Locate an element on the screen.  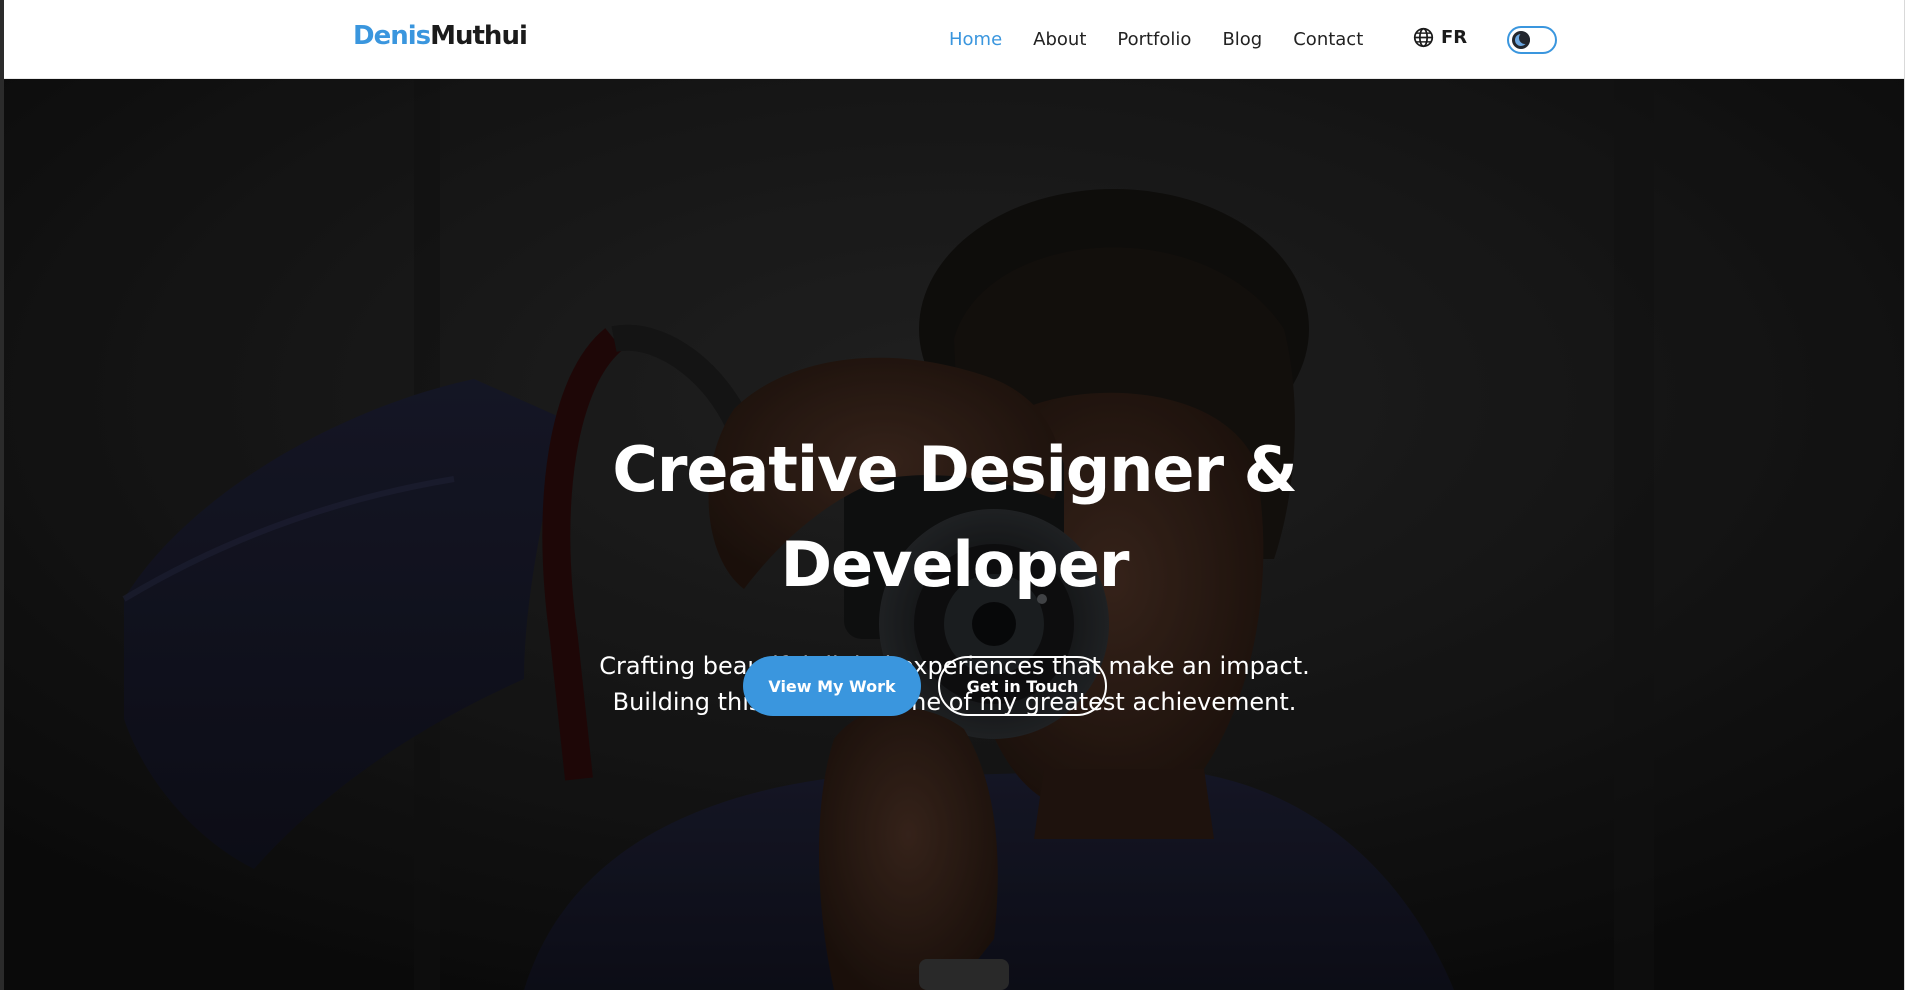
hero-cta-row: View My Work Get in Touch is located at coordinates (952, 686).